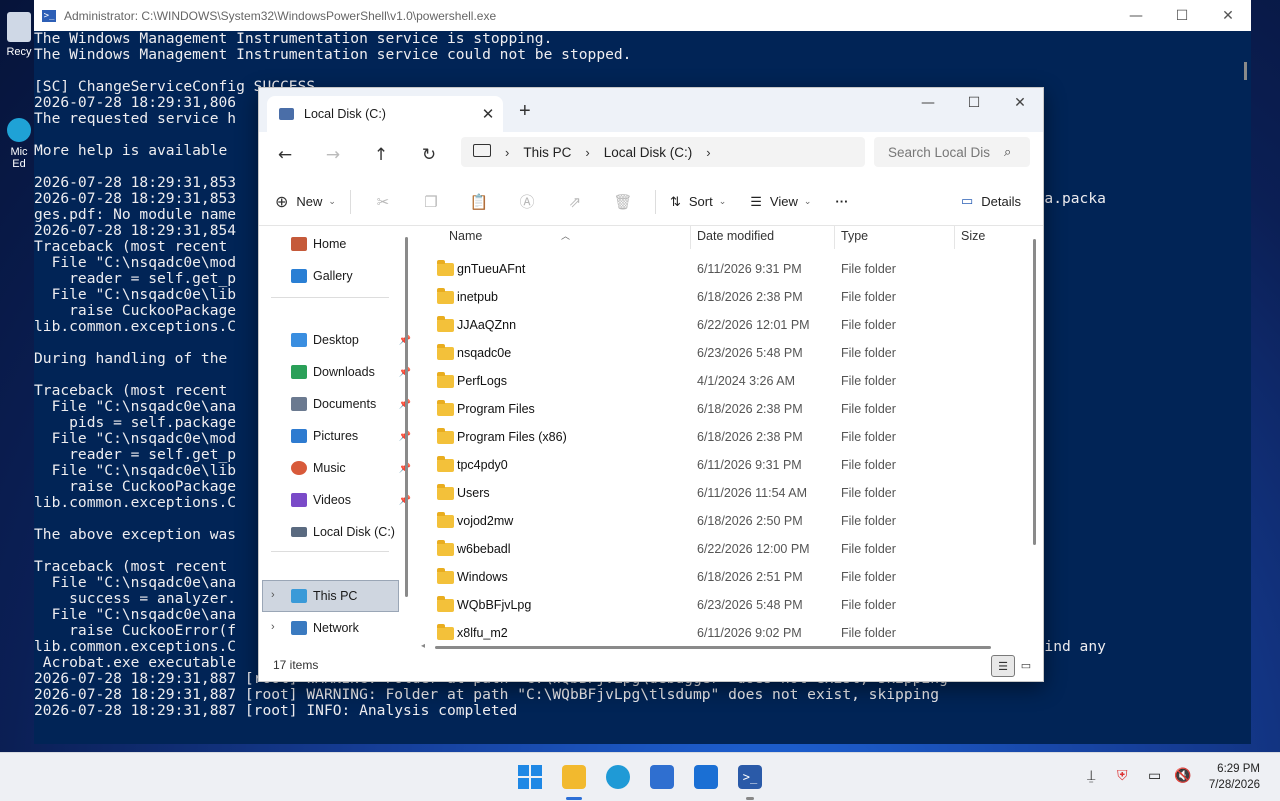  What do you see at coordinates (854, 236) in the screenshot?
I see `column-type: Type` at bounding box center [854, 236].